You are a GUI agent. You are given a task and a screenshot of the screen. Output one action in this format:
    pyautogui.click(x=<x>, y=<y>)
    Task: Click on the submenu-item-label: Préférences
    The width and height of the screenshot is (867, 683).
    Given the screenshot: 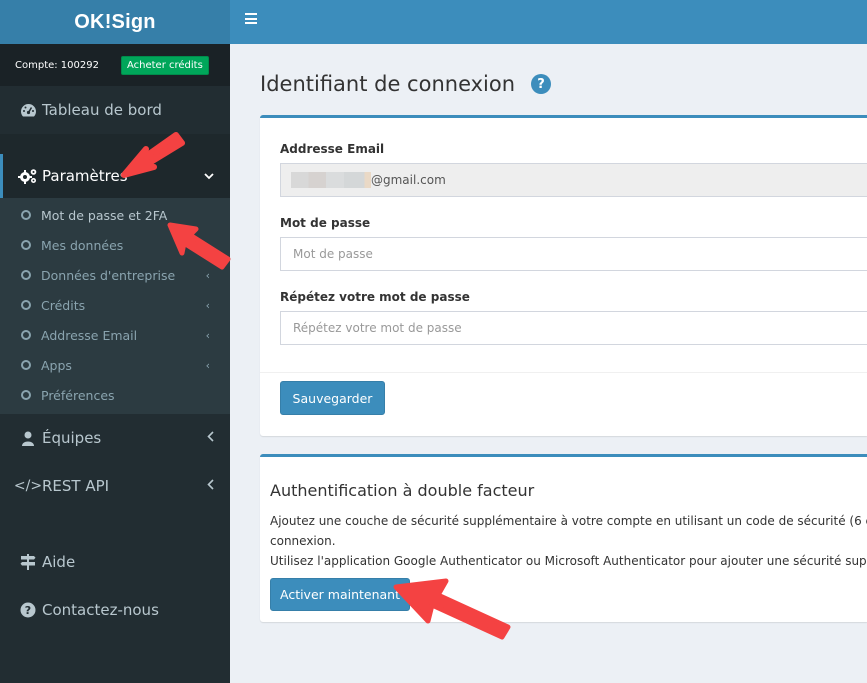 What is the action you would take?
    pyautogui.click(x=78, y=395)
    